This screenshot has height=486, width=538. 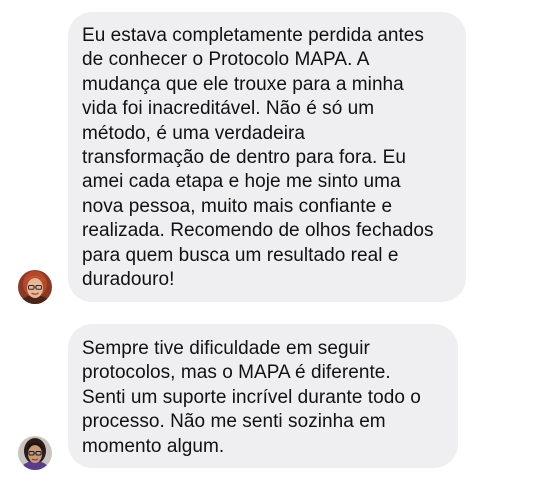 What do you see at coordinates (251, 397) in the screenshot?
I see `message-line: Senti um suporte incrível durante todo o` at bounding box center [251, 397].